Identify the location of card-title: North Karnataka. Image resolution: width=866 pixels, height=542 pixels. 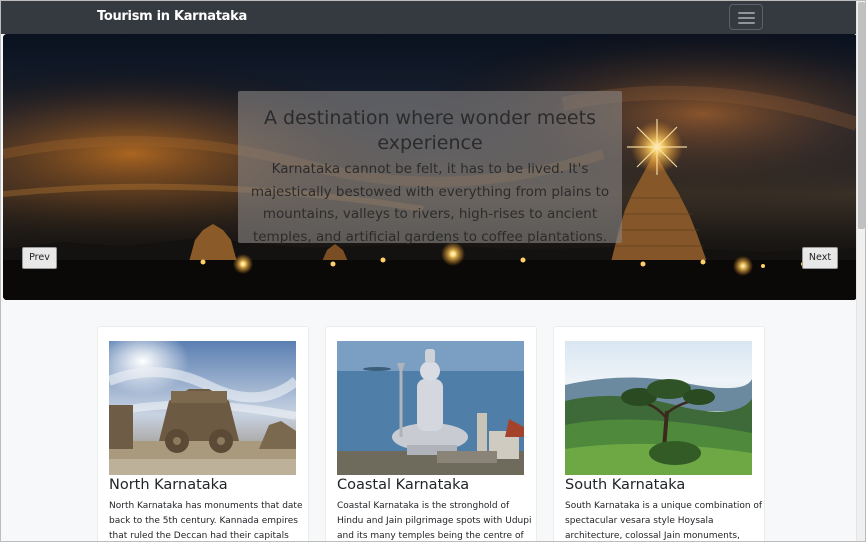
(168, 485).